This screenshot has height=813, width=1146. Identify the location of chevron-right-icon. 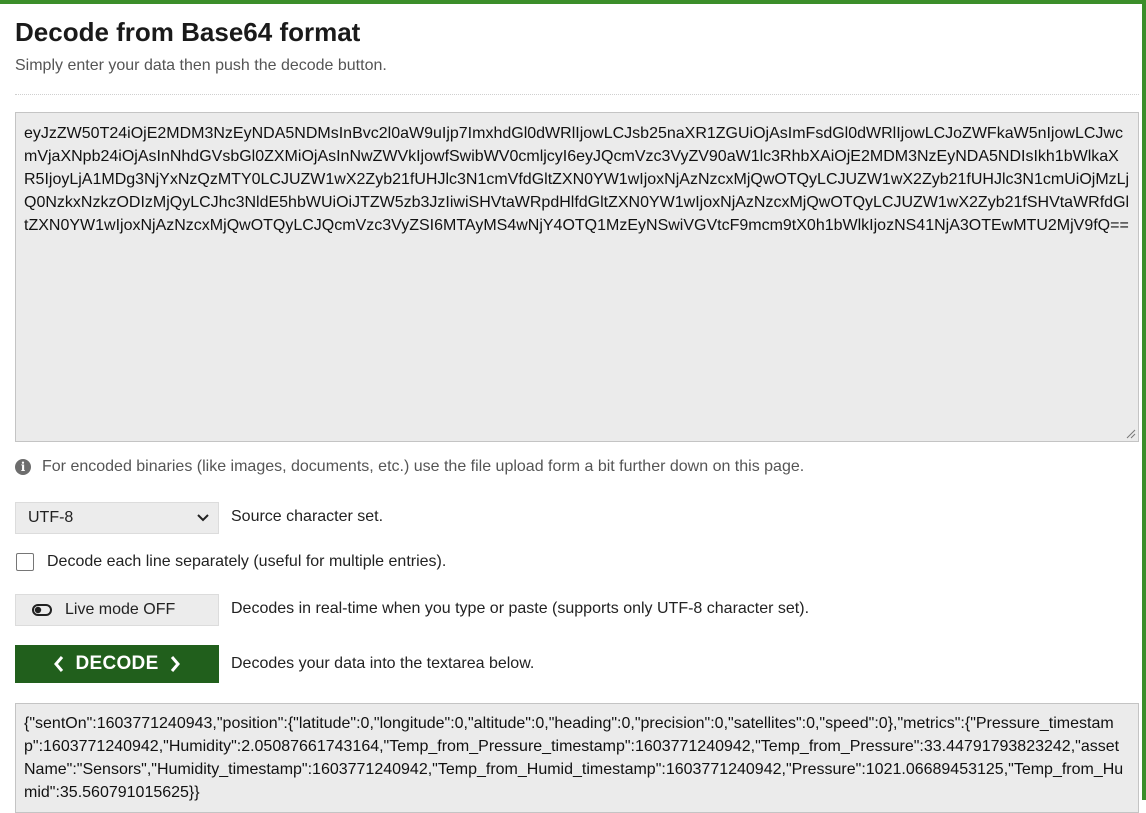
(175, 664).